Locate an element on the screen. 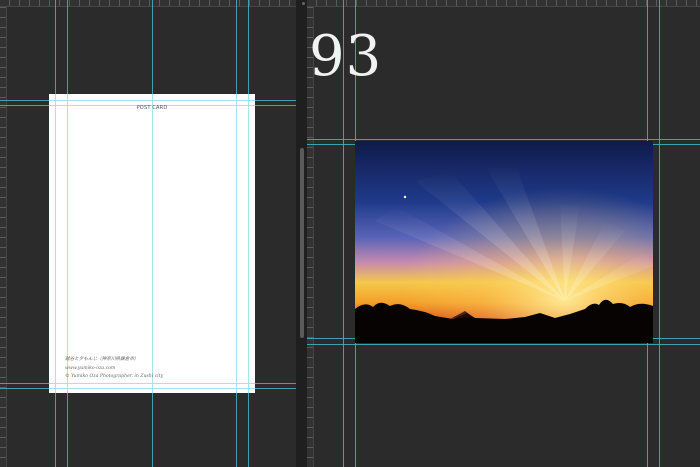  postcard-title: POST CARD is located at coordinates (152, 108).